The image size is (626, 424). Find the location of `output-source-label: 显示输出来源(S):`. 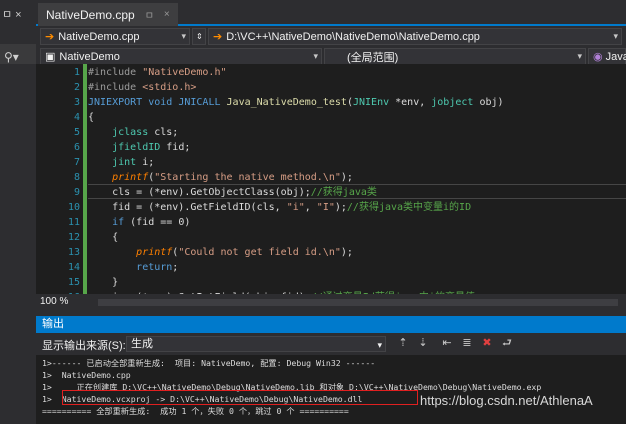

output-source-label: 显示输出来源(S): is located at coordinates (84, 346).